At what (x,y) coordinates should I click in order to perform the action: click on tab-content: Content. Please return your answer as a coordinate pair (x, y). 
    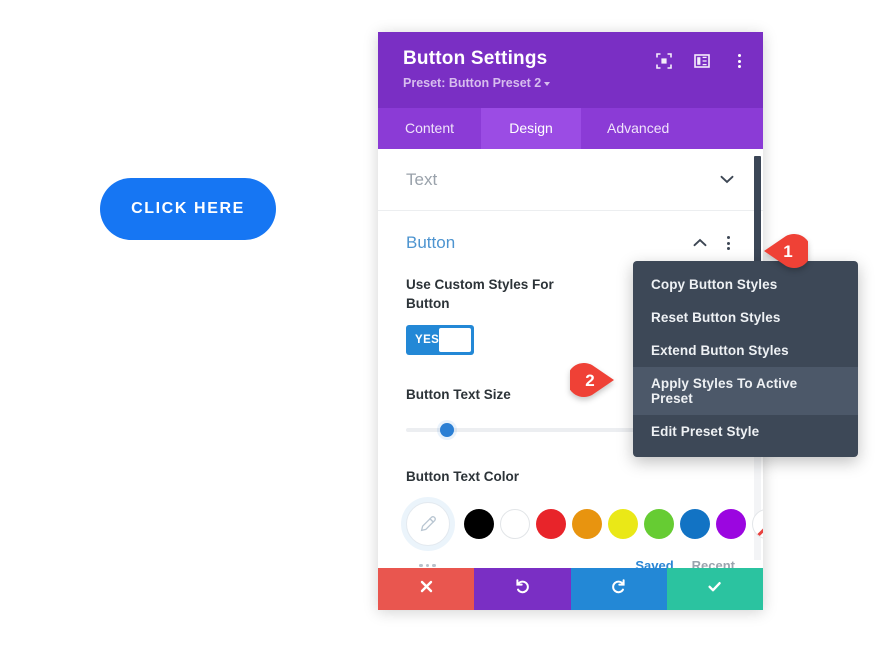
    Looking at the image, I should click on (429, 128).